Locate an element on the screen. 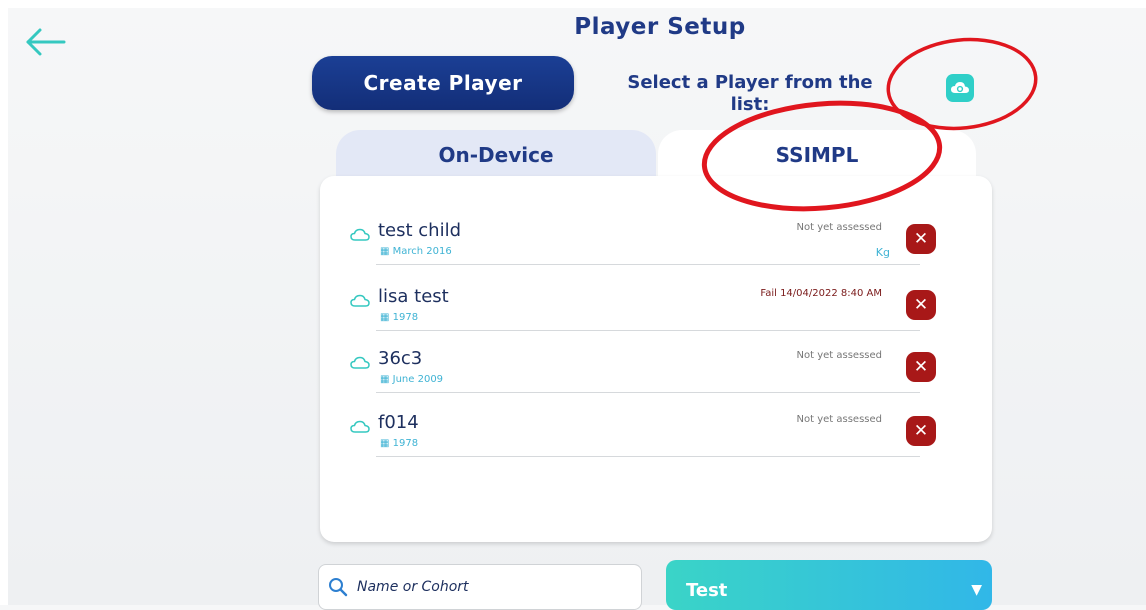 The width and height of the screenshot is (1146, 610). search-input is located at coordinates (497, 587).